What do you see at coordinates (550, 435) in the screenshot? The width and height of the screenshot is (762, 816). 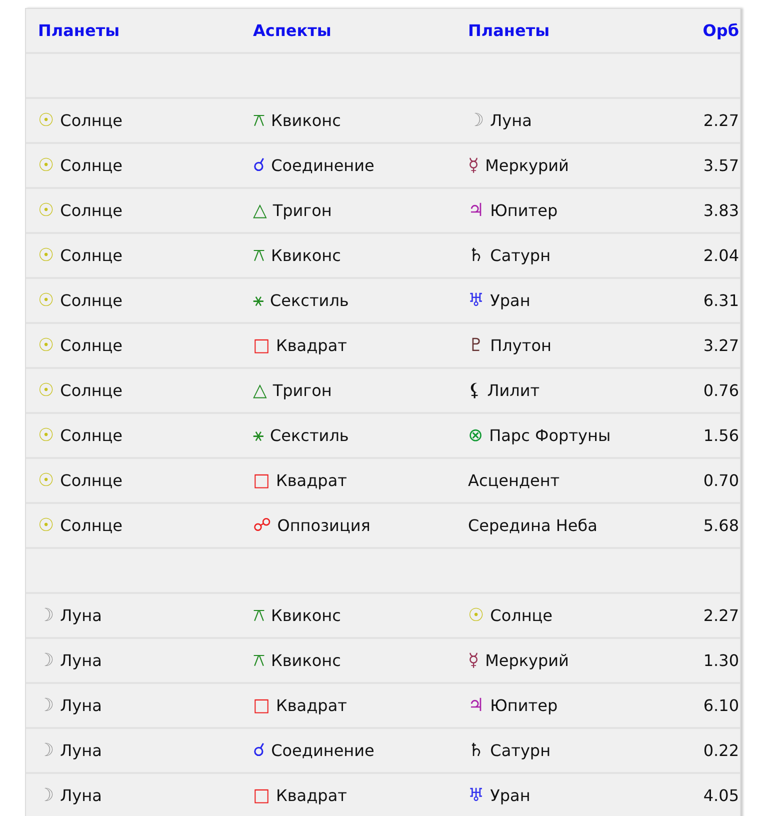 I see `table-cell: Парс Фортуны` at bounding box center [550, 435].